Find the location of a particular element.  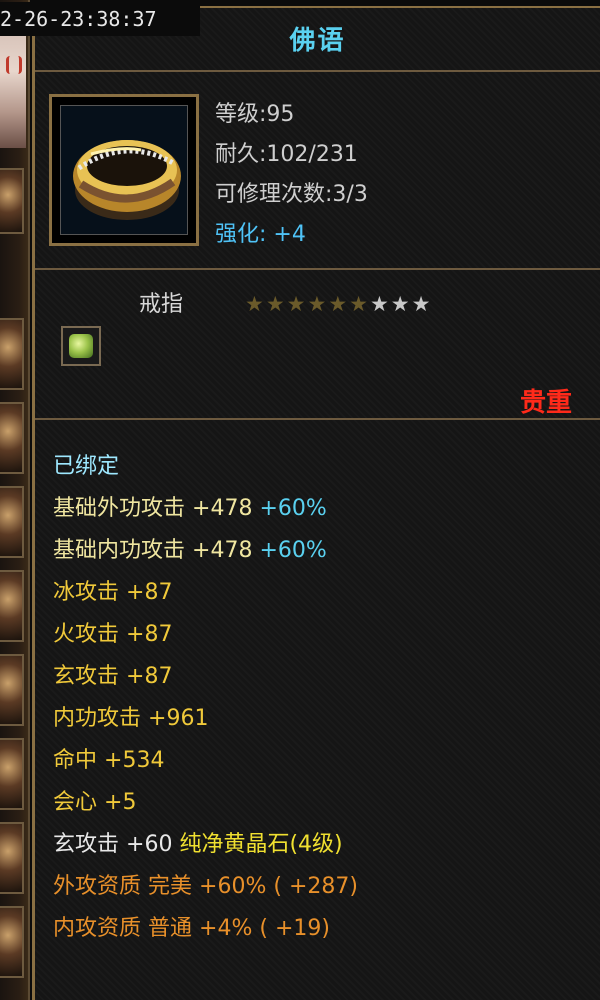

gem-socket is located at coordinates (81, 346).